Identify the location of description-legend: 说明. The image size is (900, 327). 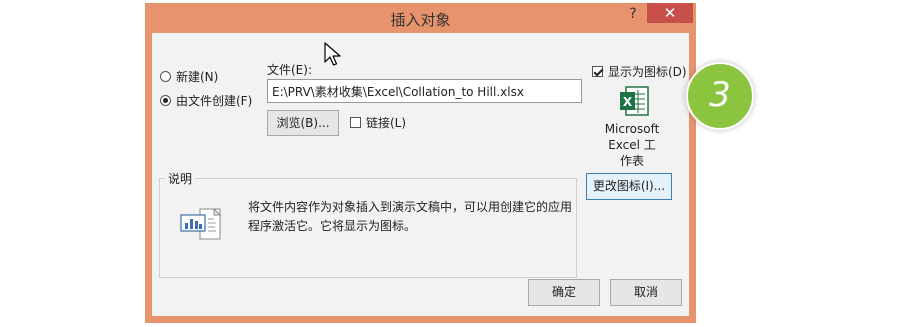
(180, 178).